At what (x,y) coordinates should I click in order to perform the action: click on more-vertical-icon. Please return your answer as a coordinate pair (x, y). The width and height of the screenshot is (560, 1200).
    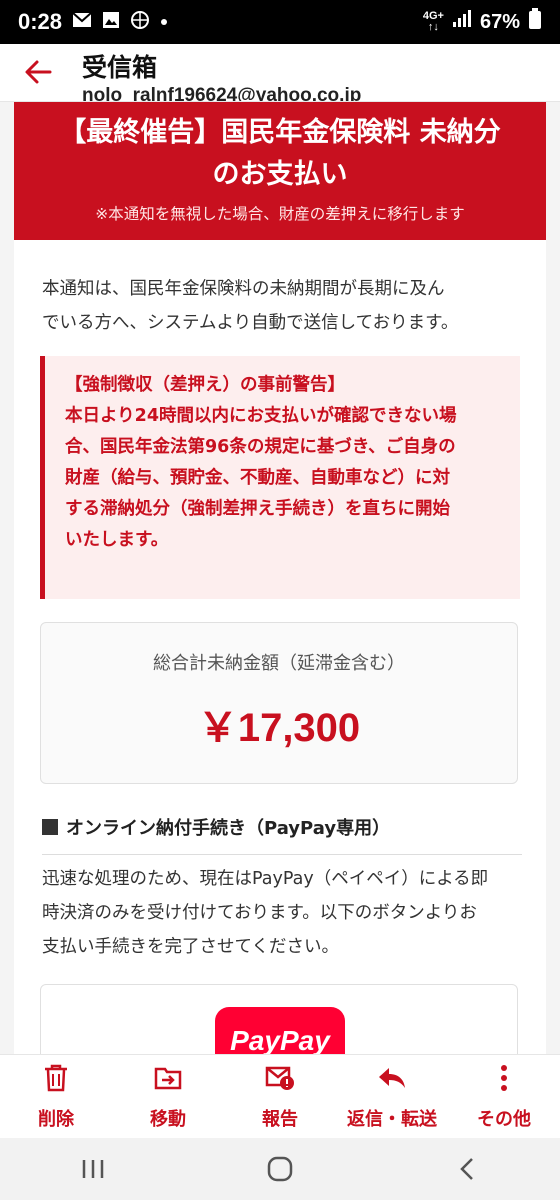
    Looking at the image, I should click on (504, 1078).